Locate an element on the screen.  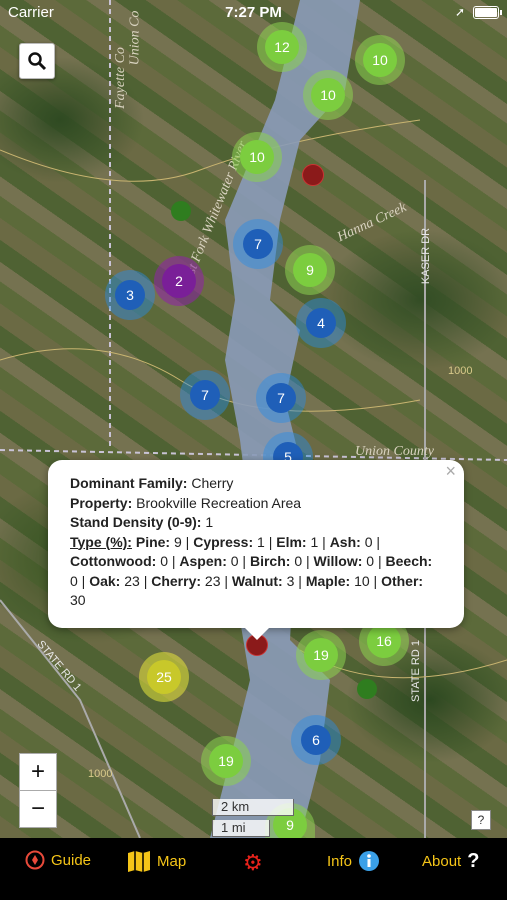
compass-icon is located at coordinates (35, 860).